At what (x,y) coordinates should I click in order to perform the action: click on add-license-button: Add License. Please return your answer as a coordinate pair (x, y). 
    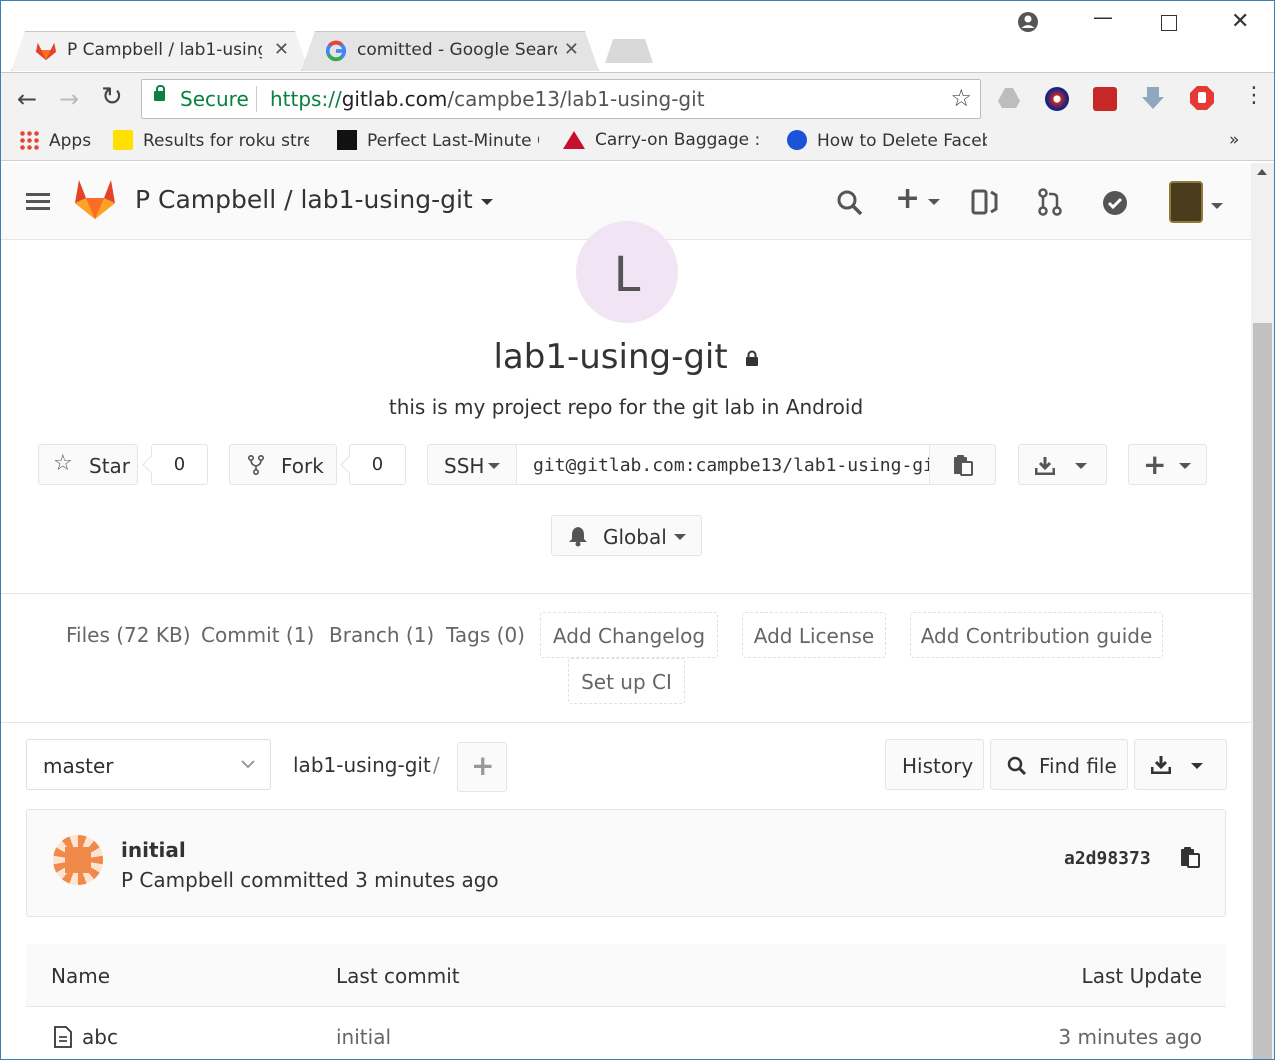
    Looking at the image, I should click on (814, 635).